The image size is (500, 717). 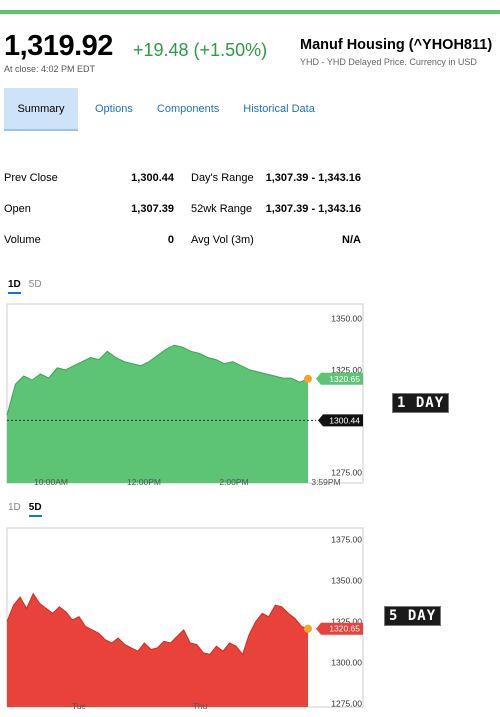 I want to click on x-tick-label: Tue, so click(x=79, y=705).